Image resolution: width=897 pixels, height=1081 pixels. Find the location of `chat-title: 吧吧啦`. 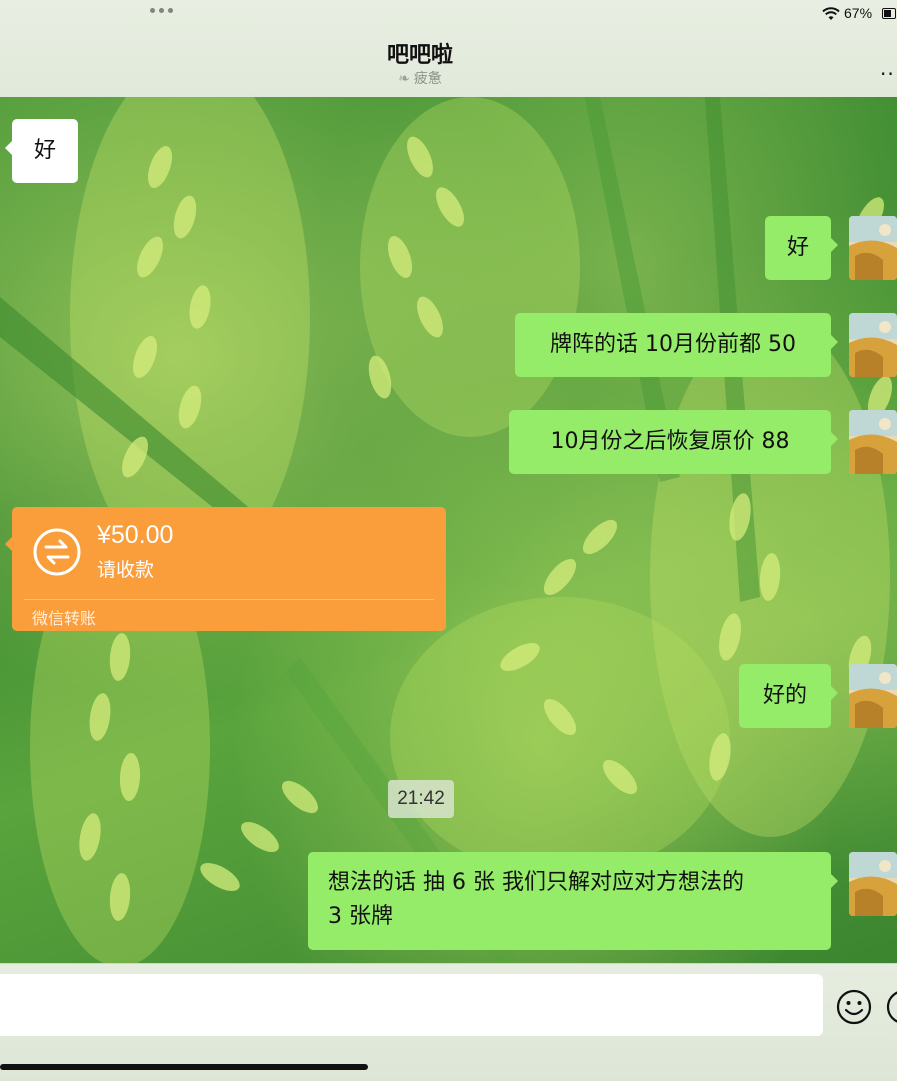

chat-title: 吧吧啦 is located at coordinates (419, 55).